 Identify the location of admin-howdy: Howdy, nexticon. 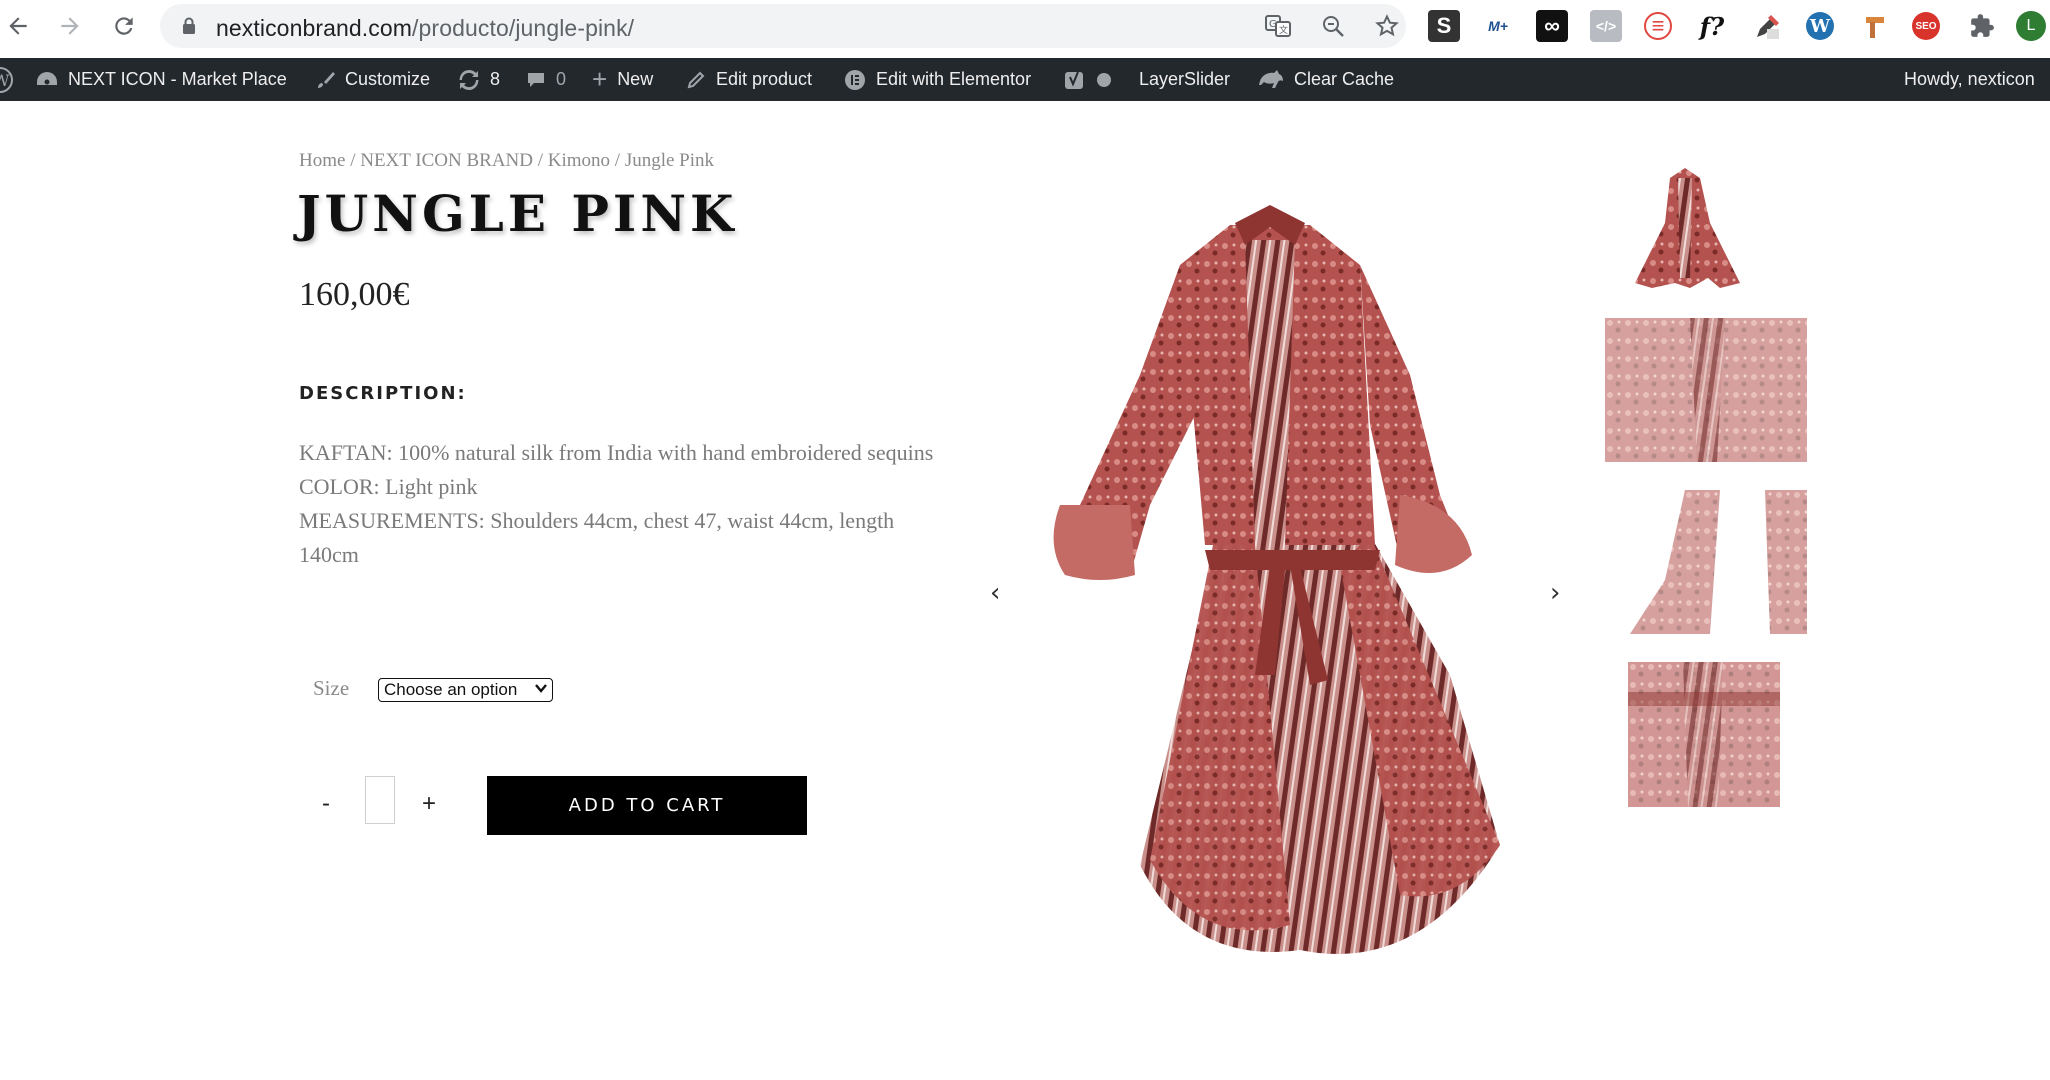
(1969, 79).